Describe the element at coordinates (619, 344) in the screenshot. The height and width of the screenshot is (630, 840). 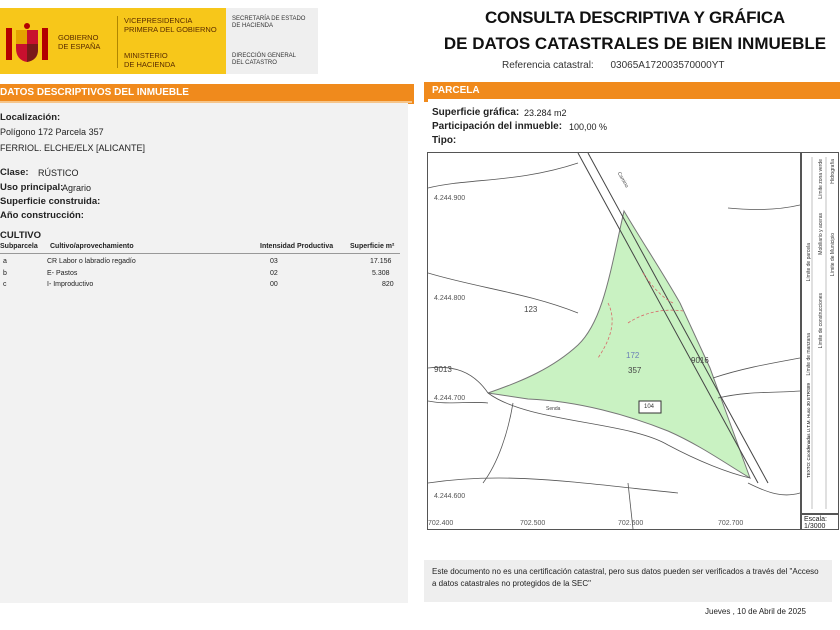
I see `parcel-357-area` at that location.